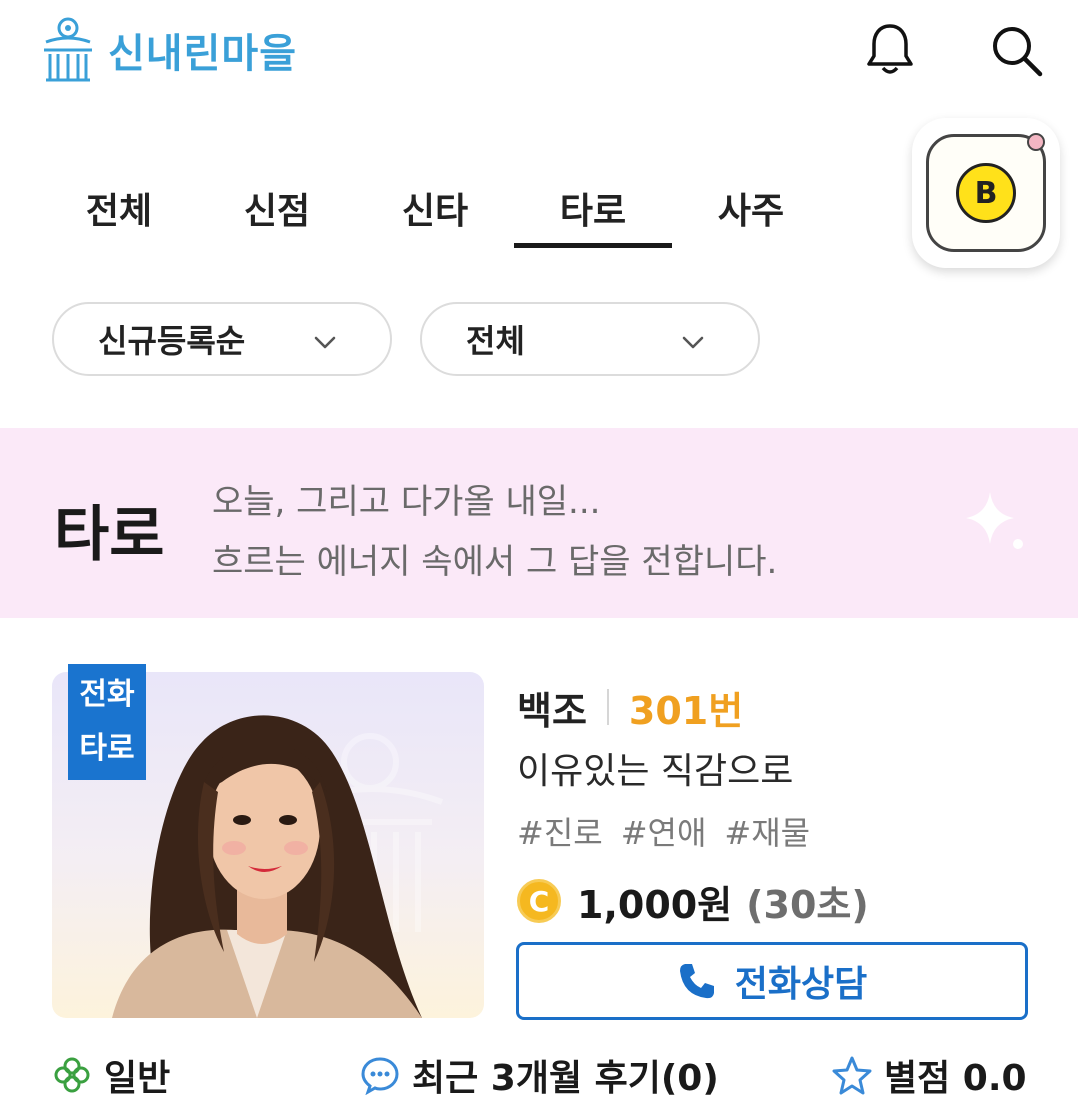 The width and height of the screenshot is (1078, 1103). Describe the element at coordinates (202, 54) in the screenshot. I see `logo-text: 신내린마을` at that location.